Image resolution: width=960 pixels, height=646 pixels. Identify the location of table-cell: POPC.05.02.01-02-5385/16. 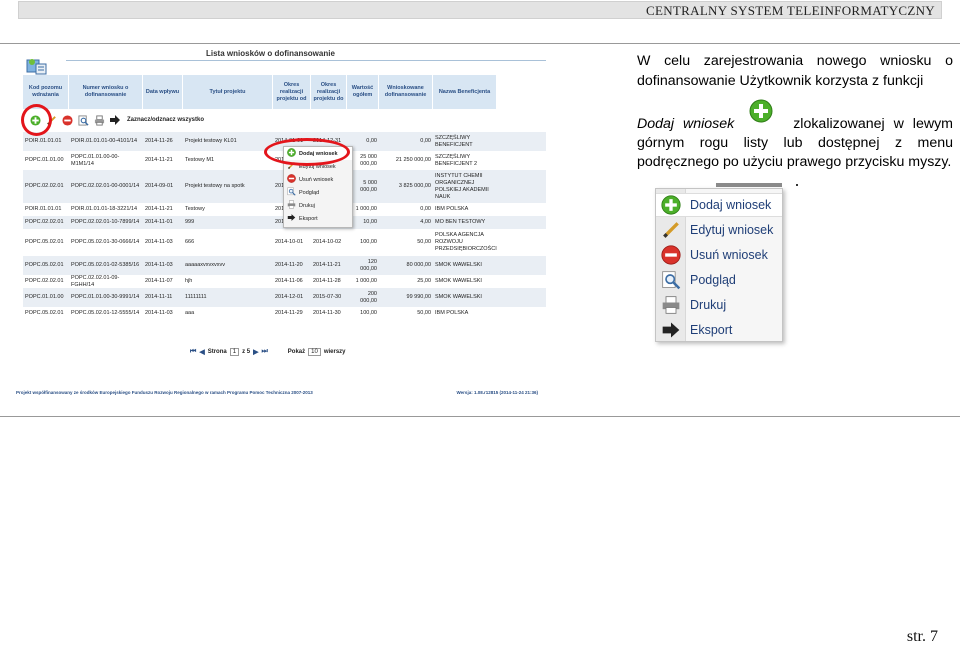
(105, 265).